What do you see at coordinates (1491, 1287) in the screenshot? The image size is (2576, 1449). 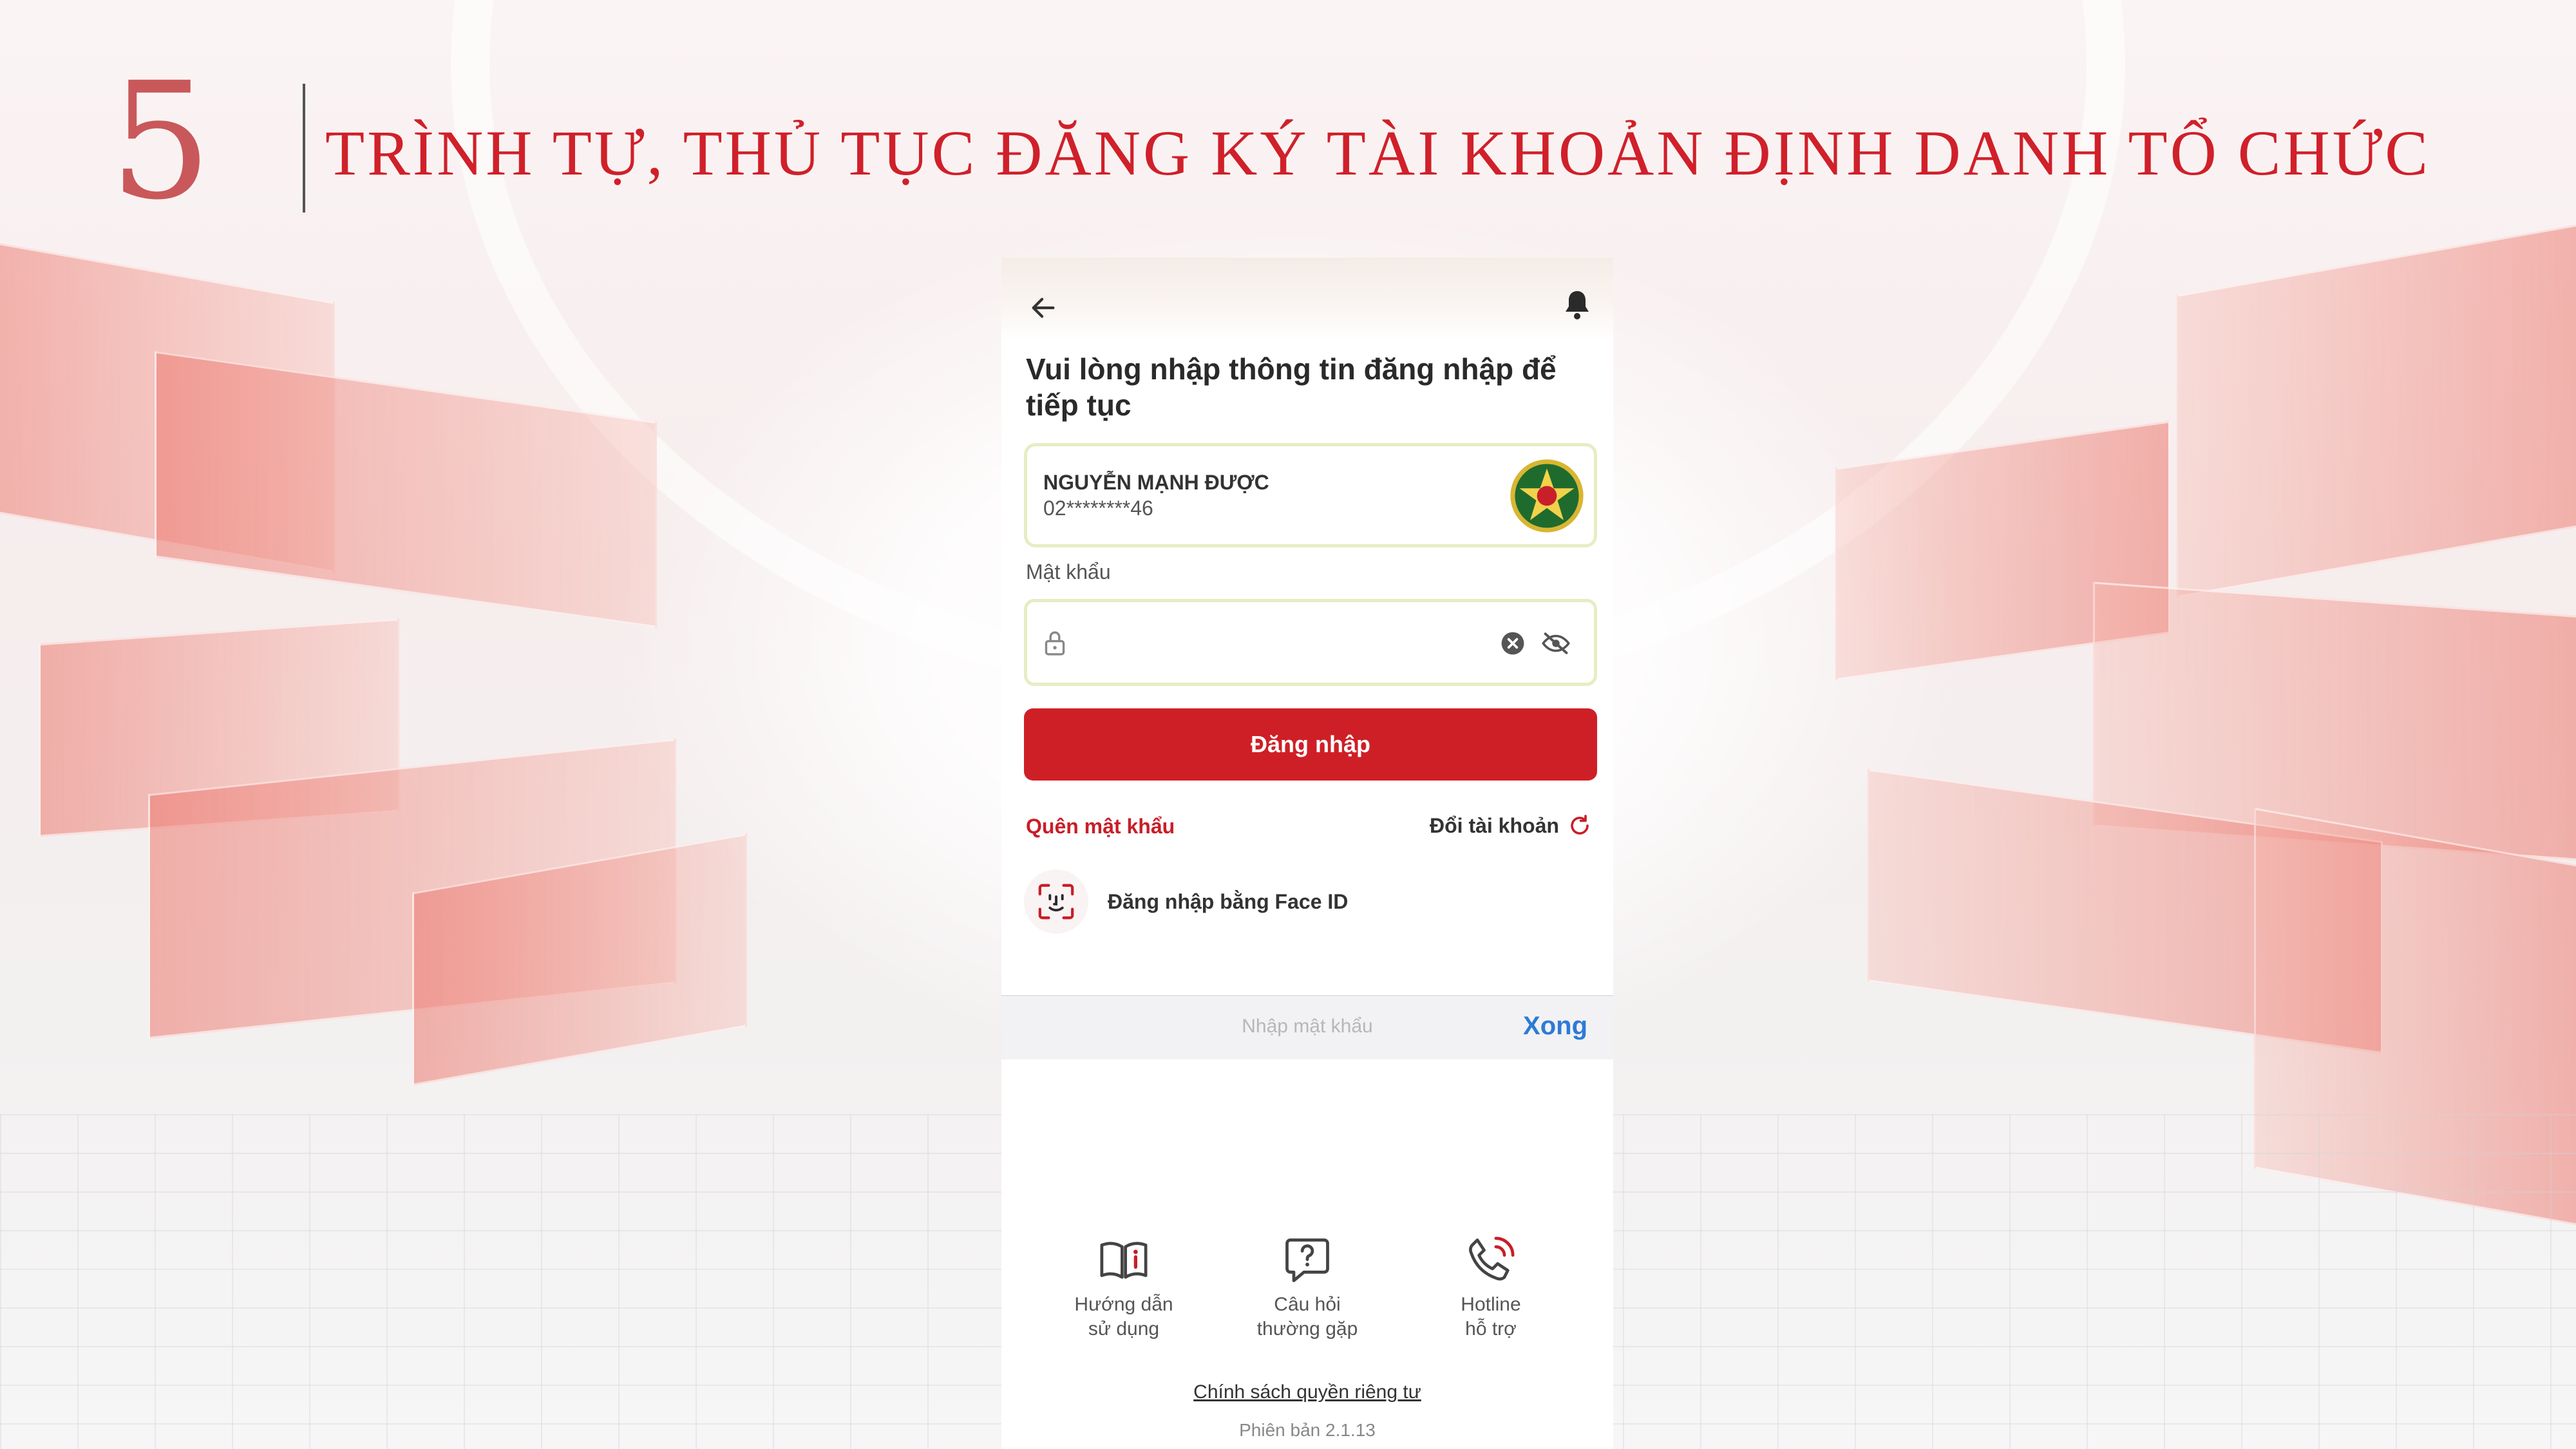 I see `nav-hotline: Hotline hỗ trợ` at bounding box center [1491, 1287].